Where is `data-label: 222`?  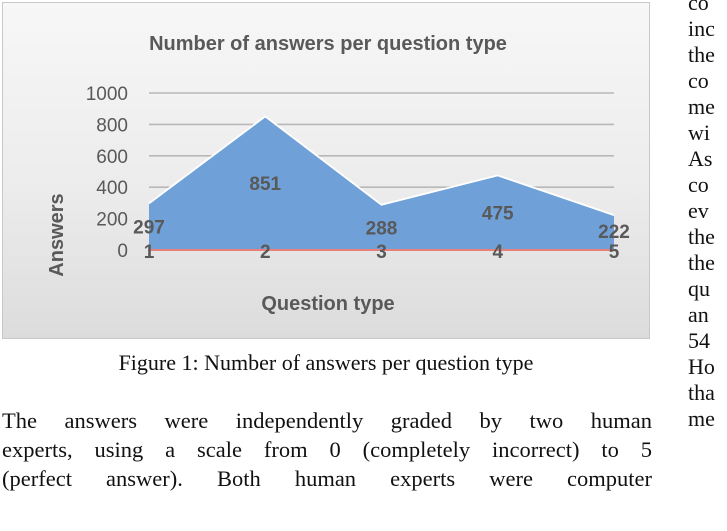 data-label: 222 is located at coordinates (614, 232).